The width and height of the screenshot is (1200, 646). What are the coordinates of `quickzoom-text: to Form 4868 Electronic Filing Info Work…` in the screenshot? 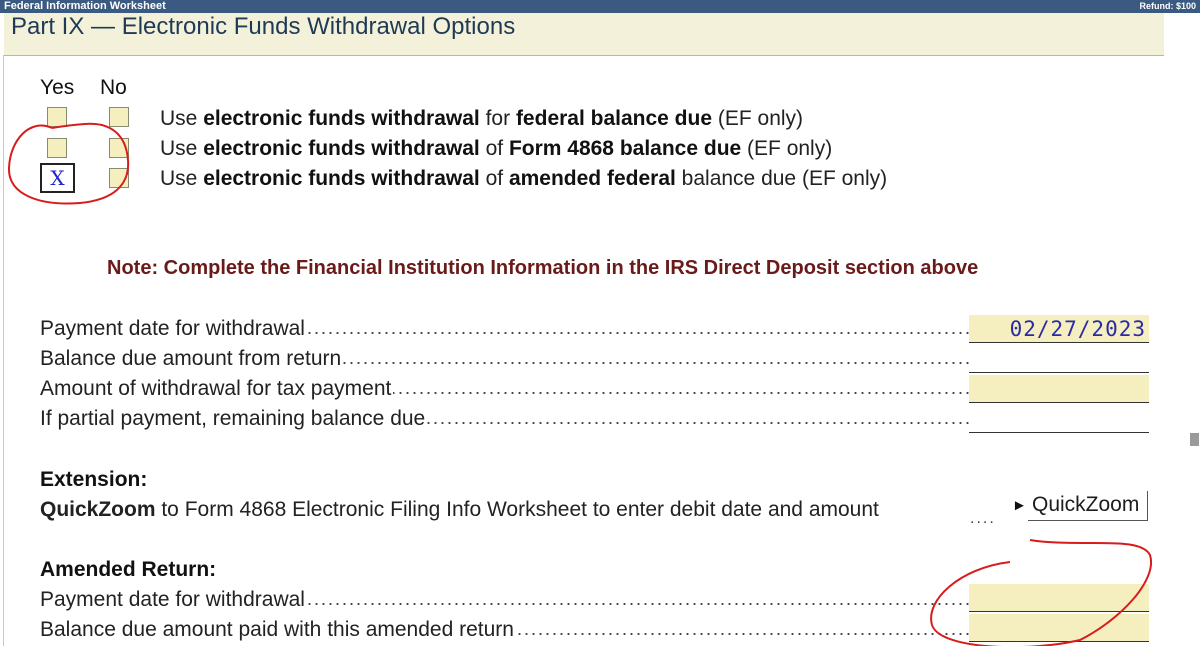 It's located at (517, 509).